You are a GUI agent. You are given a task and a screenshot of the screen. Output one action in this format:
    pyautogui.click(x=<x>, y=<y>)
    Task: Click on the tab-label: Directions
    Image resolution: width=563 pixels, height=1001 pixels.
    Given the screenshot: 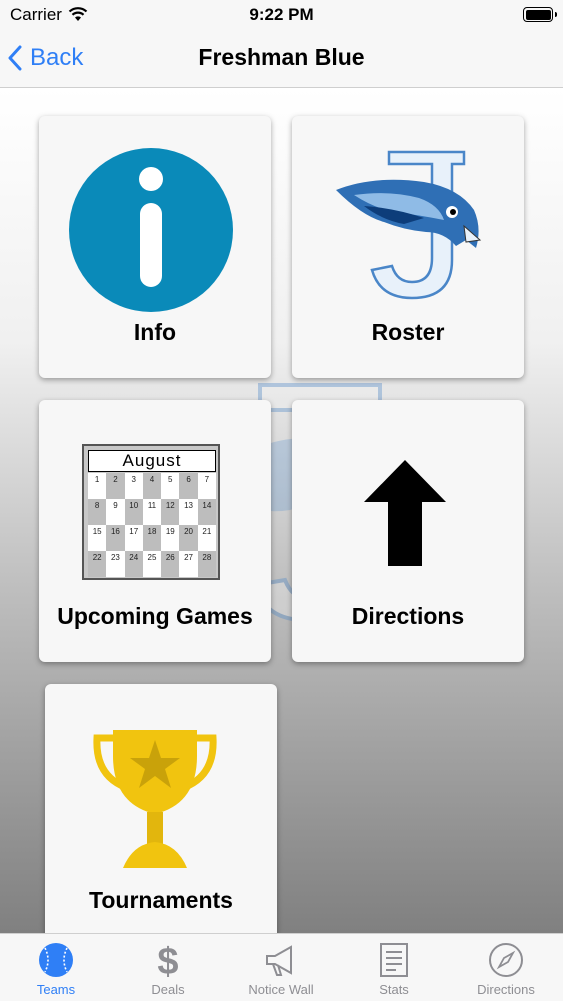 What is the action you would take?
    pyautogui.click(x=506, y=989)
    